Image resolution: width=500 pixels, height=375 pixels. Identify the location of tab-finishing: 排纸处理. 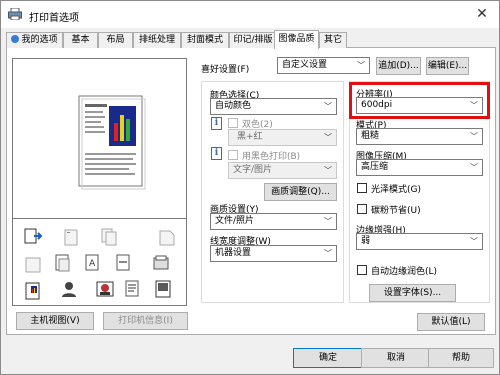
(157, 40).